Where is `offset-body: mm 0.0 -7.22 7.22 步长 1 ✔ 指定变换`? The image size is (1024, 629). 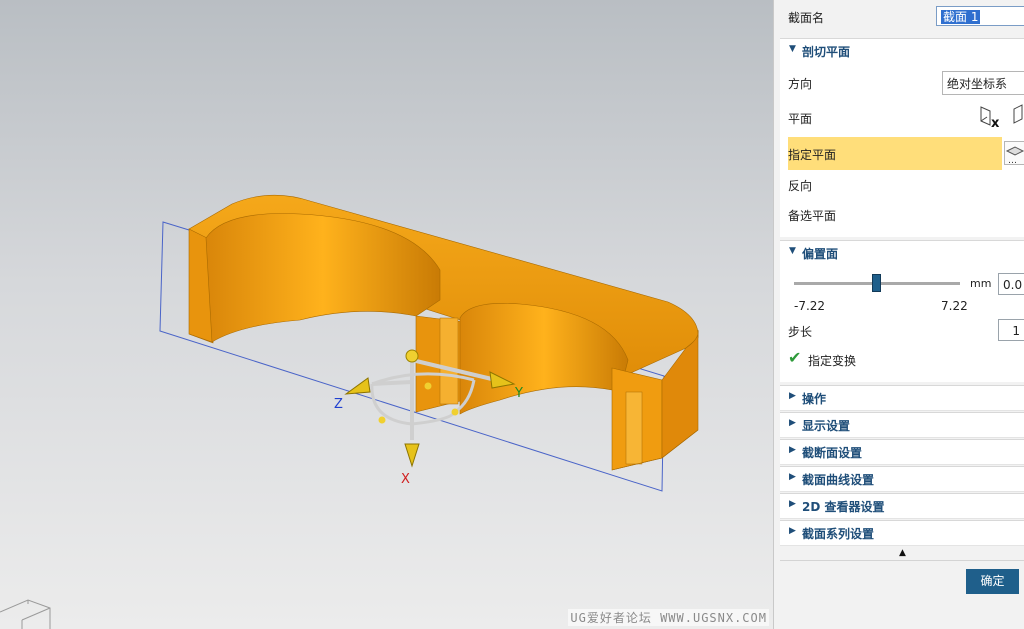 offset-body: mm 0.0 -7.22 7.22 步长 1 ✔ 指定变换 is located at coordinates (902, 323).